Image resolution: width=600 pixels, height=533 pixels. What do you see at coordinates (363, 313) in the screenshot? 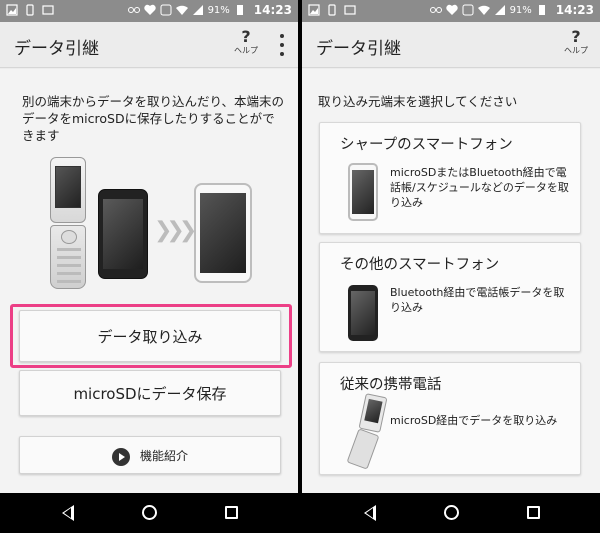
I see `black-smartphone-icon` at bounding box center [363, 313].